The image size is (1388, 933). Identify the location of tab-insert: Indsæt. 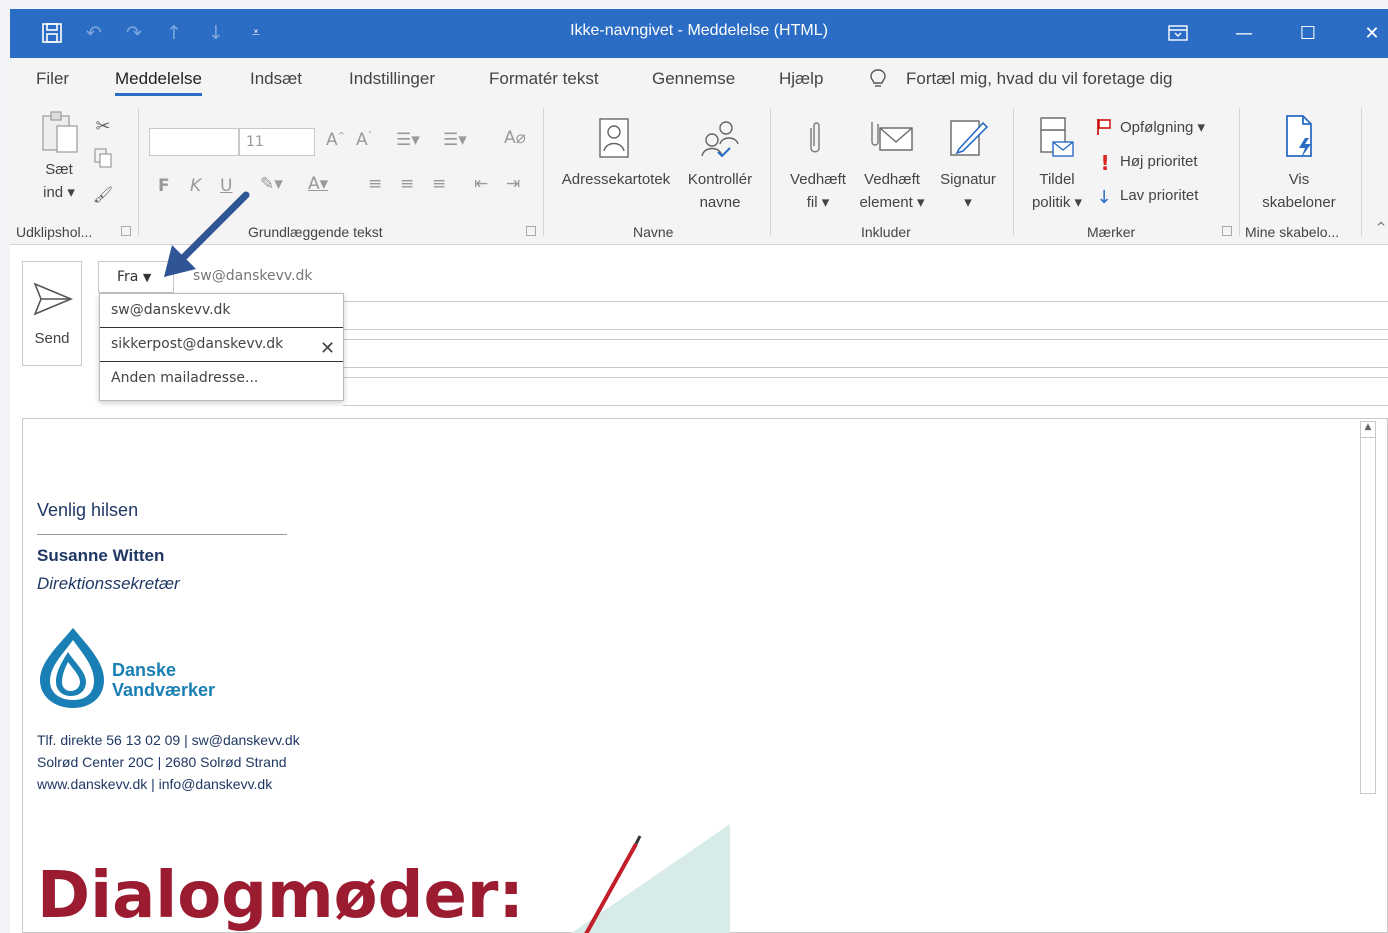
(276, 79).